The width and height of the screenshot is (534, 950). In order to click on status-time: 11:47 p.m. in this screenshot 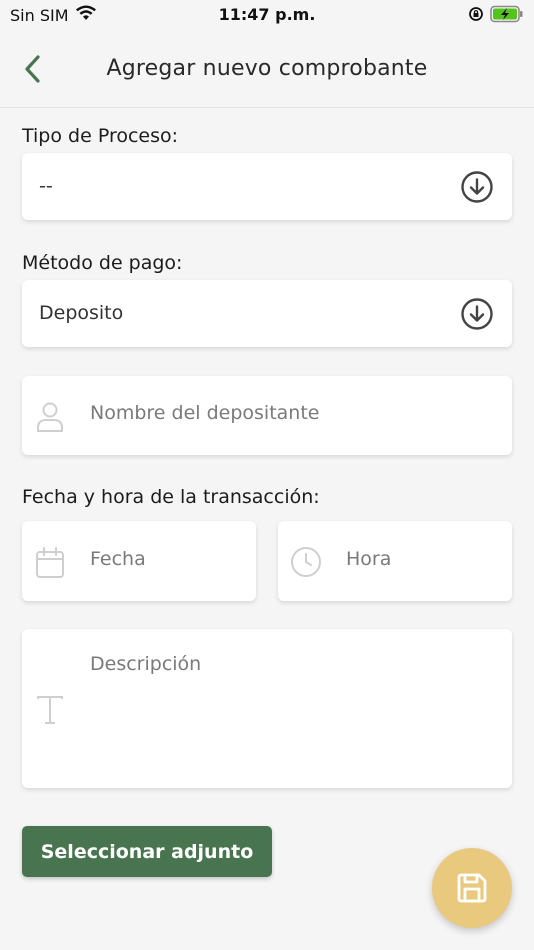, I will do `click(267, 14)`.